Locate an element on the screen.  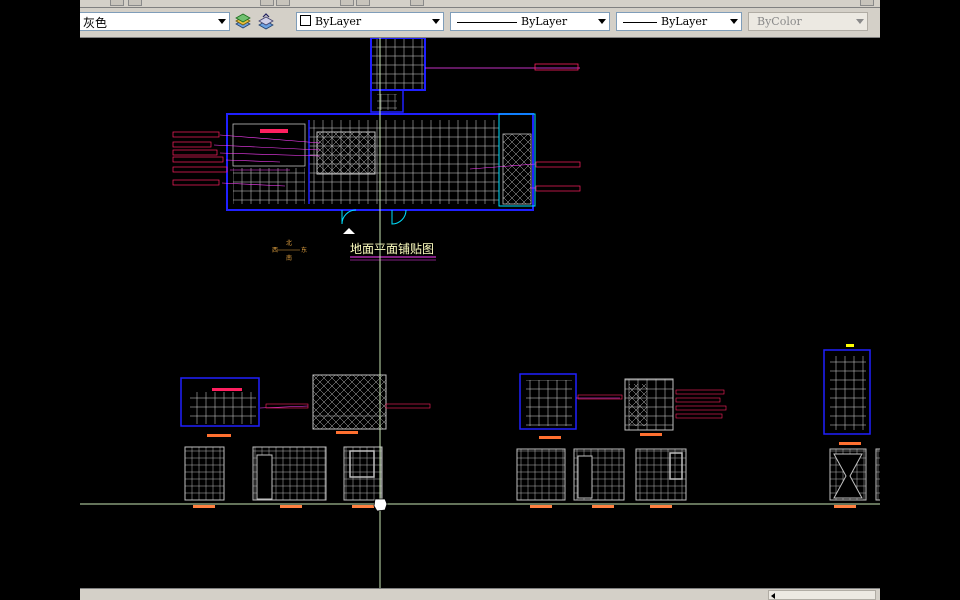
zoom-icon is located at coordinates (347, 3).